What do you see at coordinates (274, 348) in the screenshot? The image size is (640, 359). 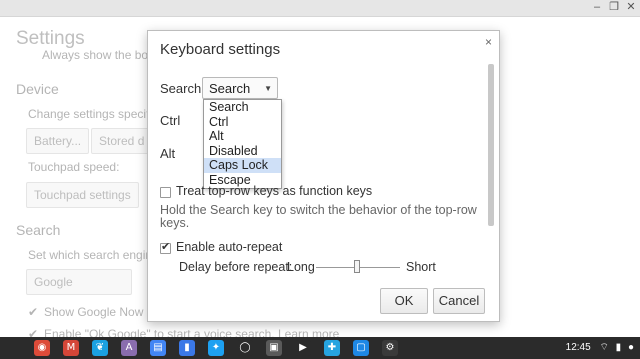 I see `photo-icon: ▣` at bounding box center [274, 348].